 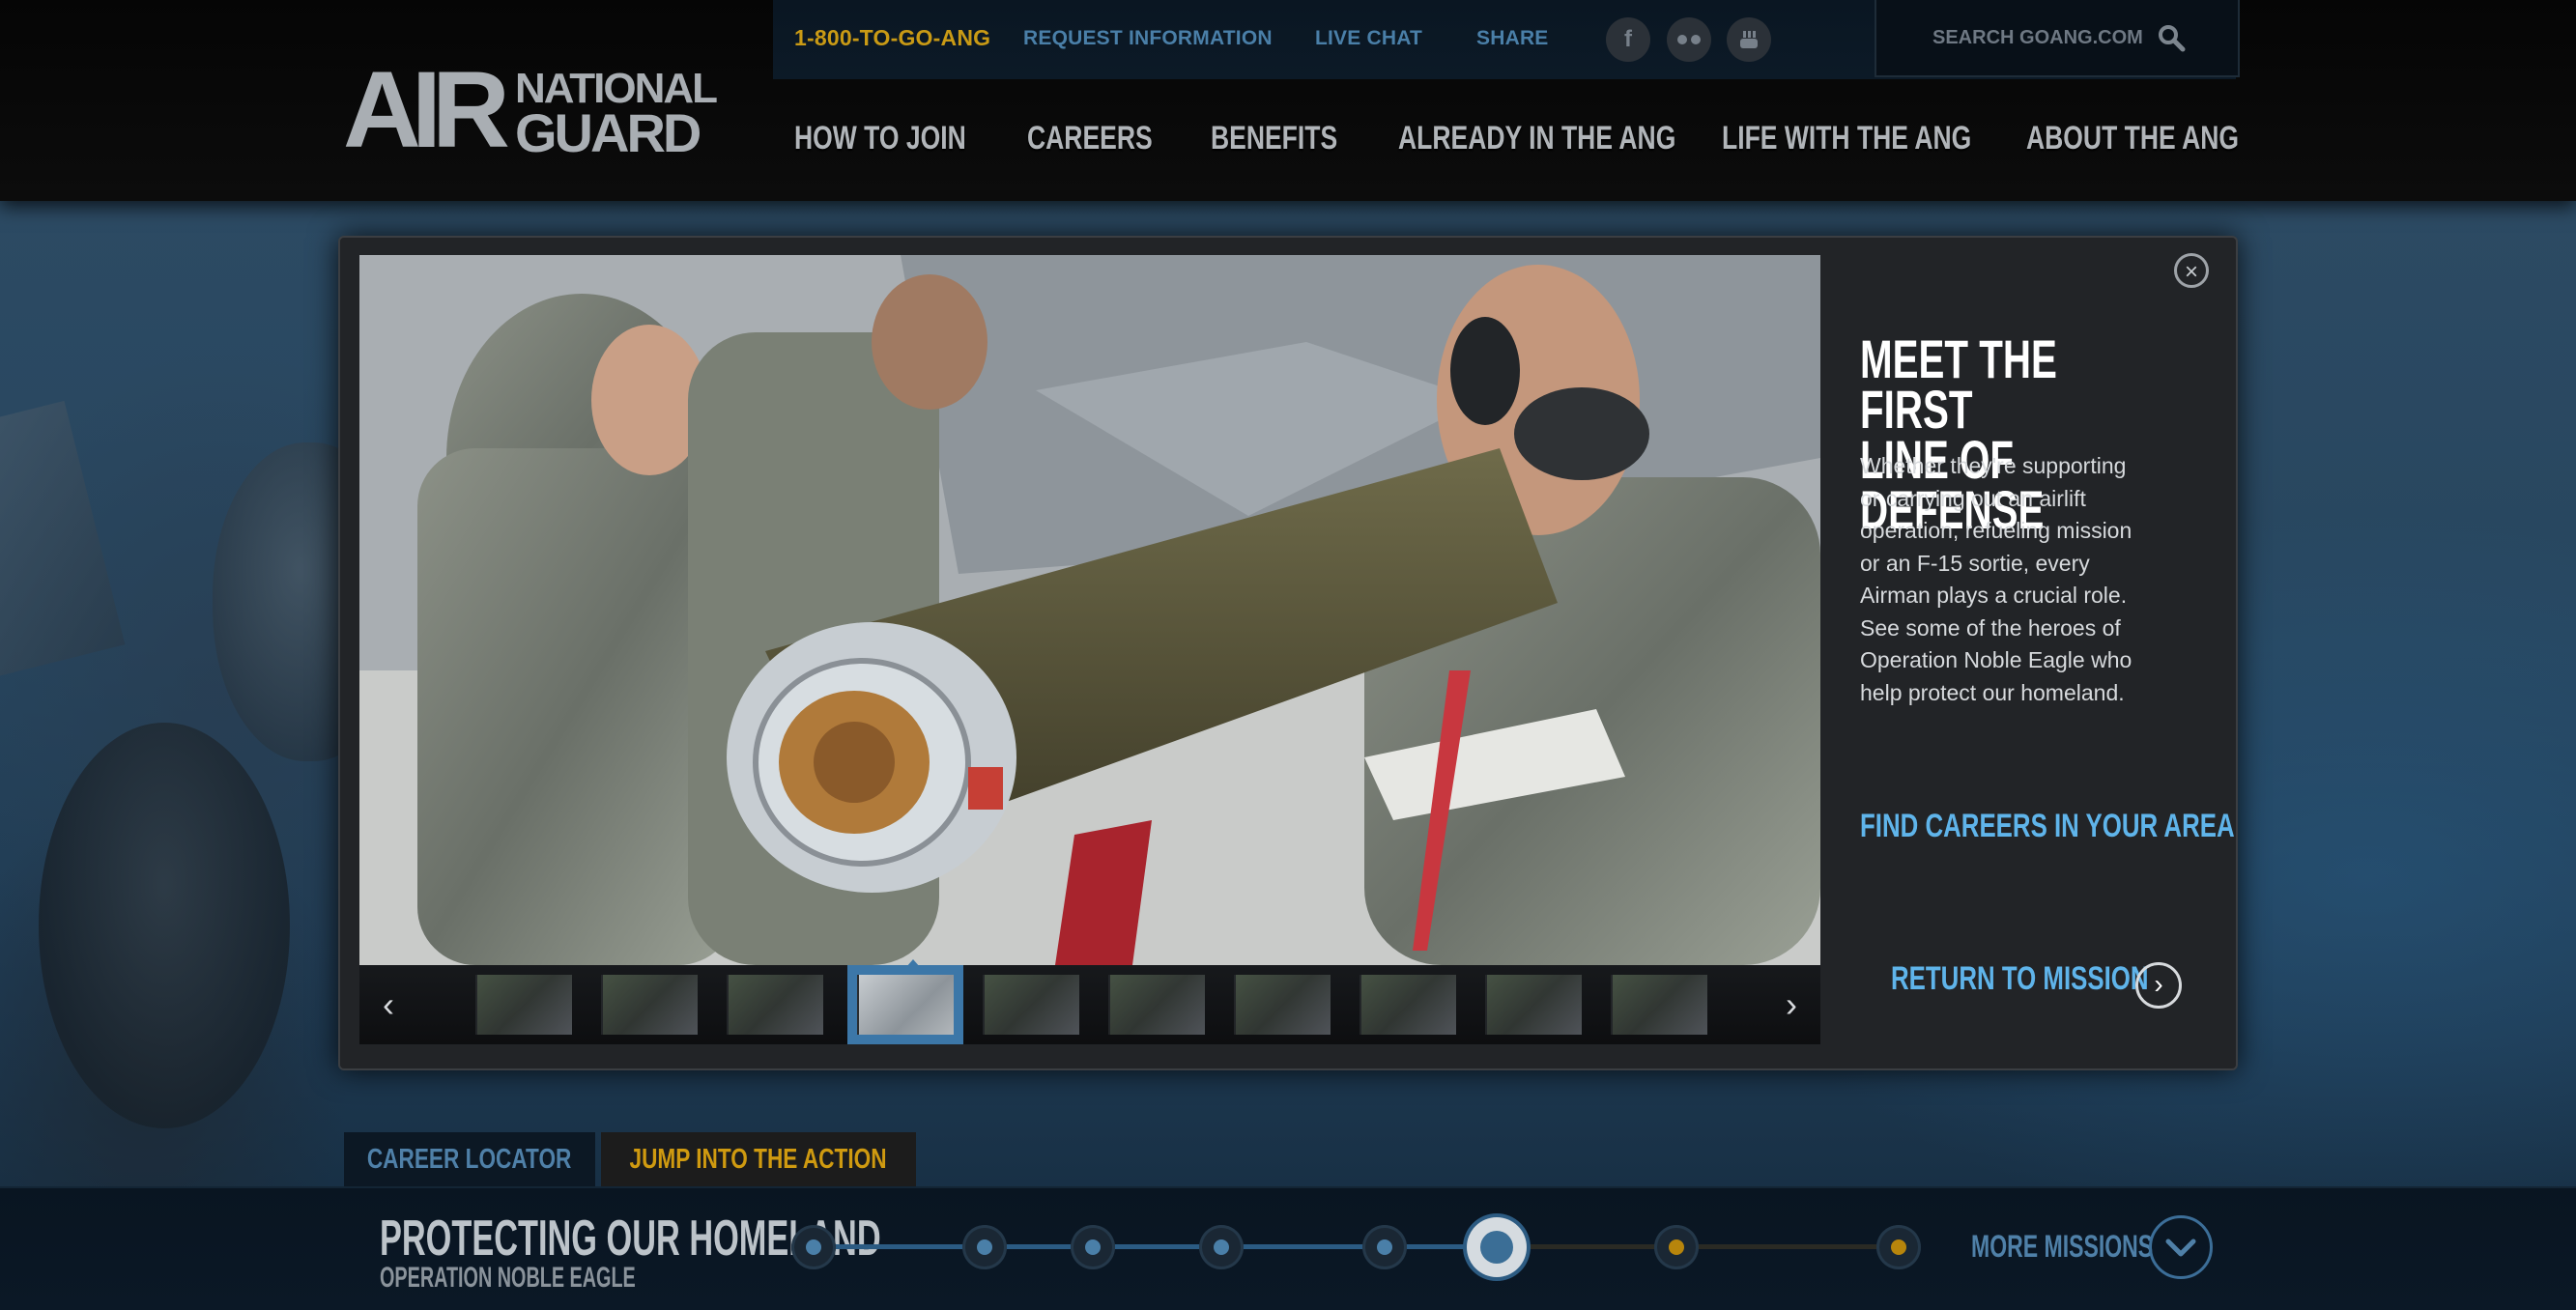 What do you see at coordinates (1369, 39) in the screenshot?
I see `live-chat-link: LIVE CHAT` at bounding box center [1369, 39].